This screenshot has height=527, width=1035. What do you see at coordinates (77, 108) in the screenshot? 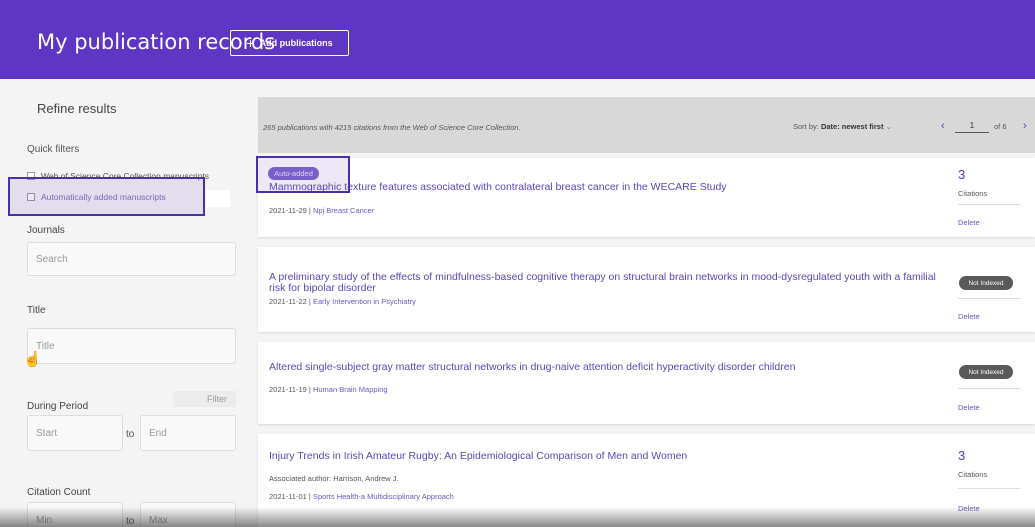
I see `refine-results-heading: Refine results` at bounding box center [77, 108].